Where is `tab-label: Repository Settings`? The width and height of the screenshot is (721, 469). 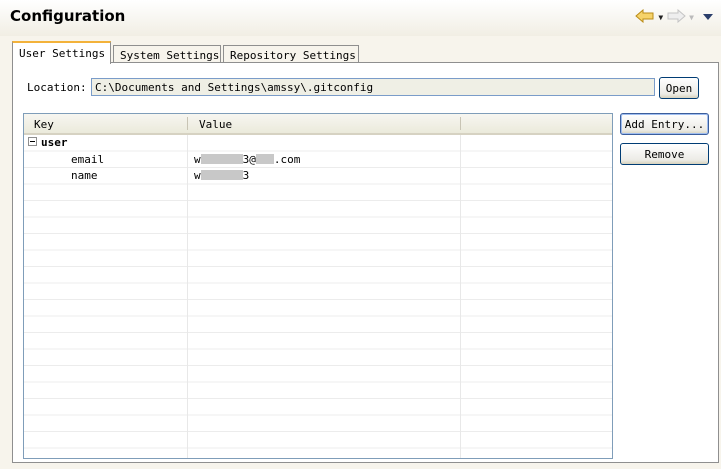
tab-label: Repository Settings is located at coordinates (293, 55).